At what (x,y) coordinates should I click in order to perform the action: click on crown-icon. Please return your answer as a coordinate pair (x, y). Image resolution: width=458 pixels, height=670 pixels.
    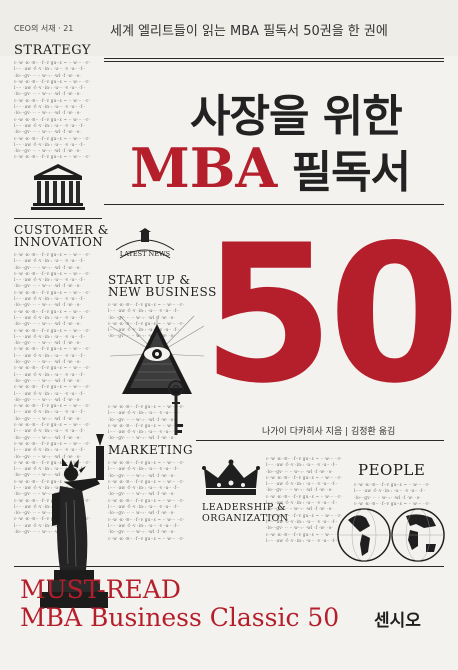
    Looking at the image, I should click on (231, 477).